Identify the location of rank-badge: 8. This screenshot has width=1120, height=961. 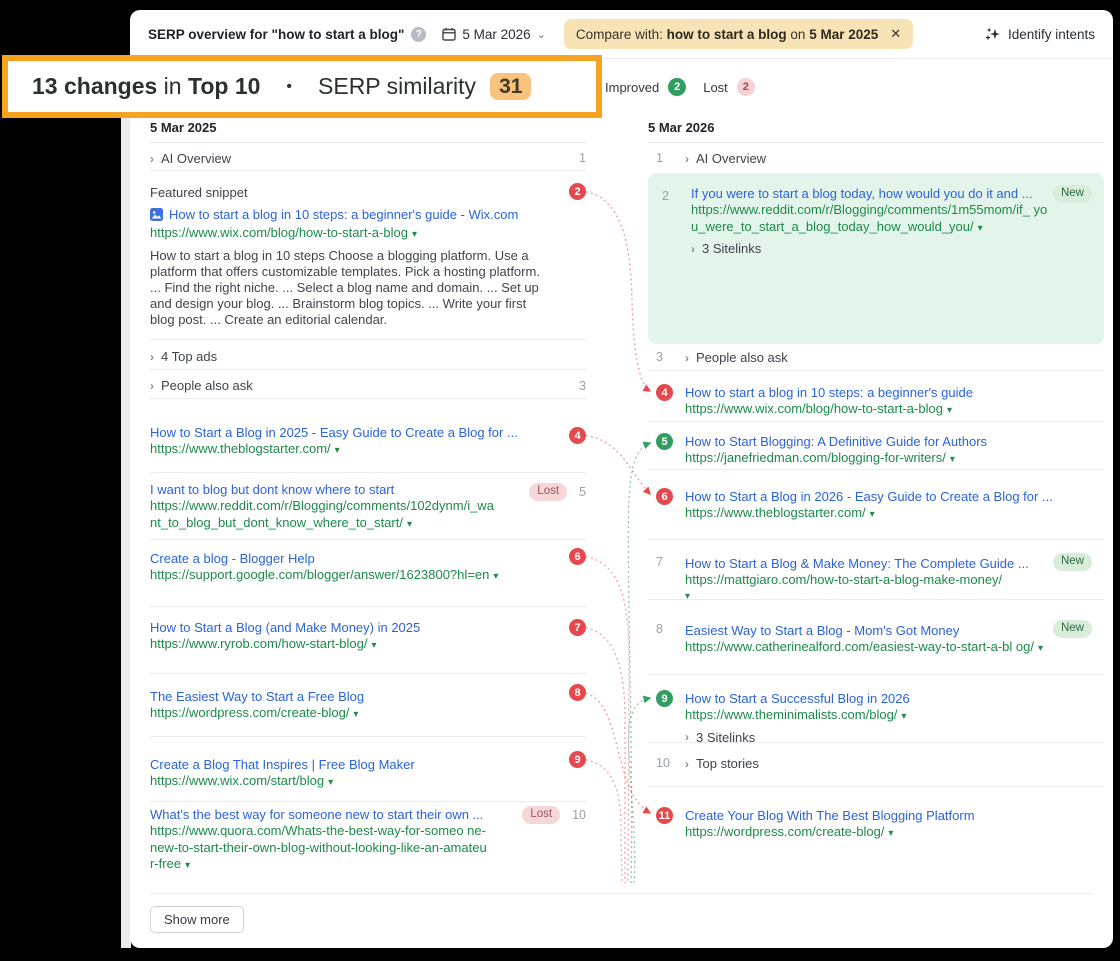
(577, 692).